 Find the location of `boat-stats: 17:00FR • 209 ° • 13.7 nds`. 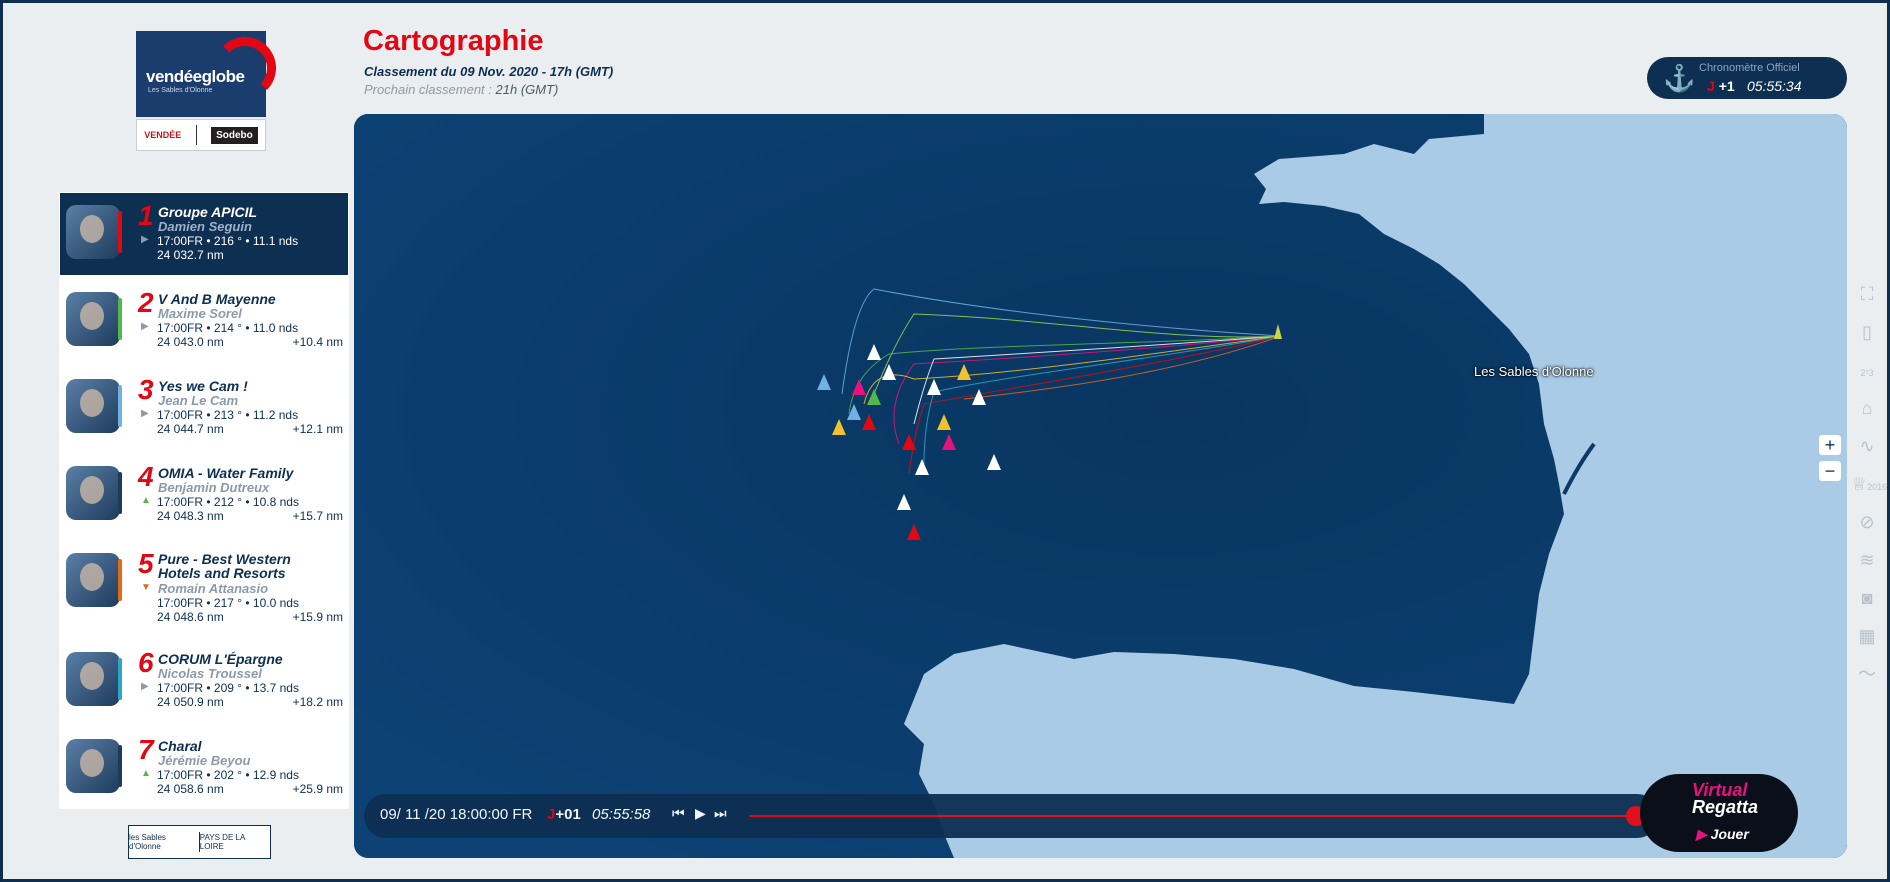

boat-stats: 17:00FR • 209 ° • 13.7 nds is located at coordinates (228, 688).